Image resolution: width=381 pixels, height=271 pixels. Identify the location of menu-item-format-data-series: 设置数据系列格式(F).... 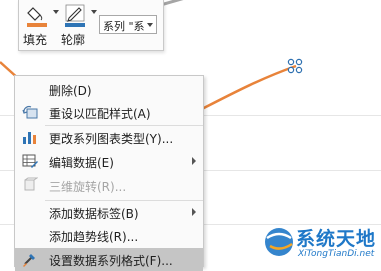
(109, 259).